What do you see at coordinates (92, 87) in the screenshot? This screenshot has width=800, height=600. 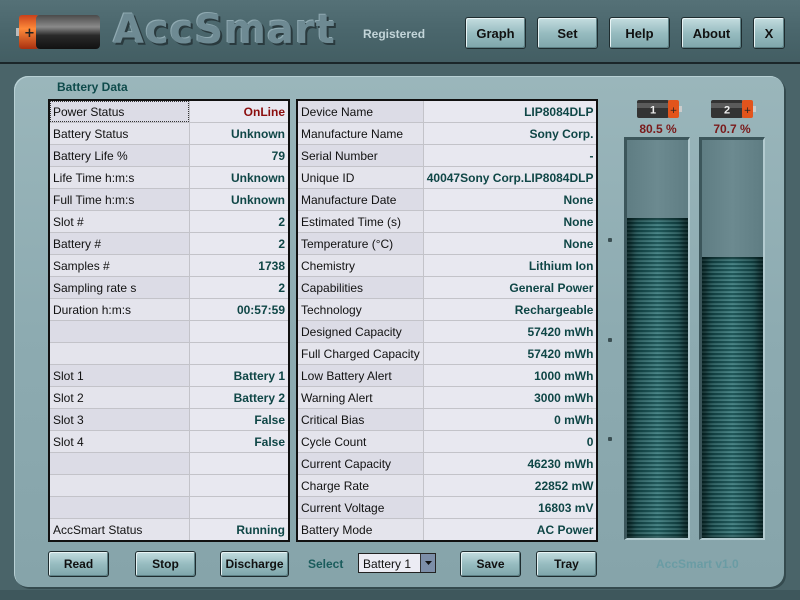 I see `section-title: Battery Data` at bounding box center [92, 87].